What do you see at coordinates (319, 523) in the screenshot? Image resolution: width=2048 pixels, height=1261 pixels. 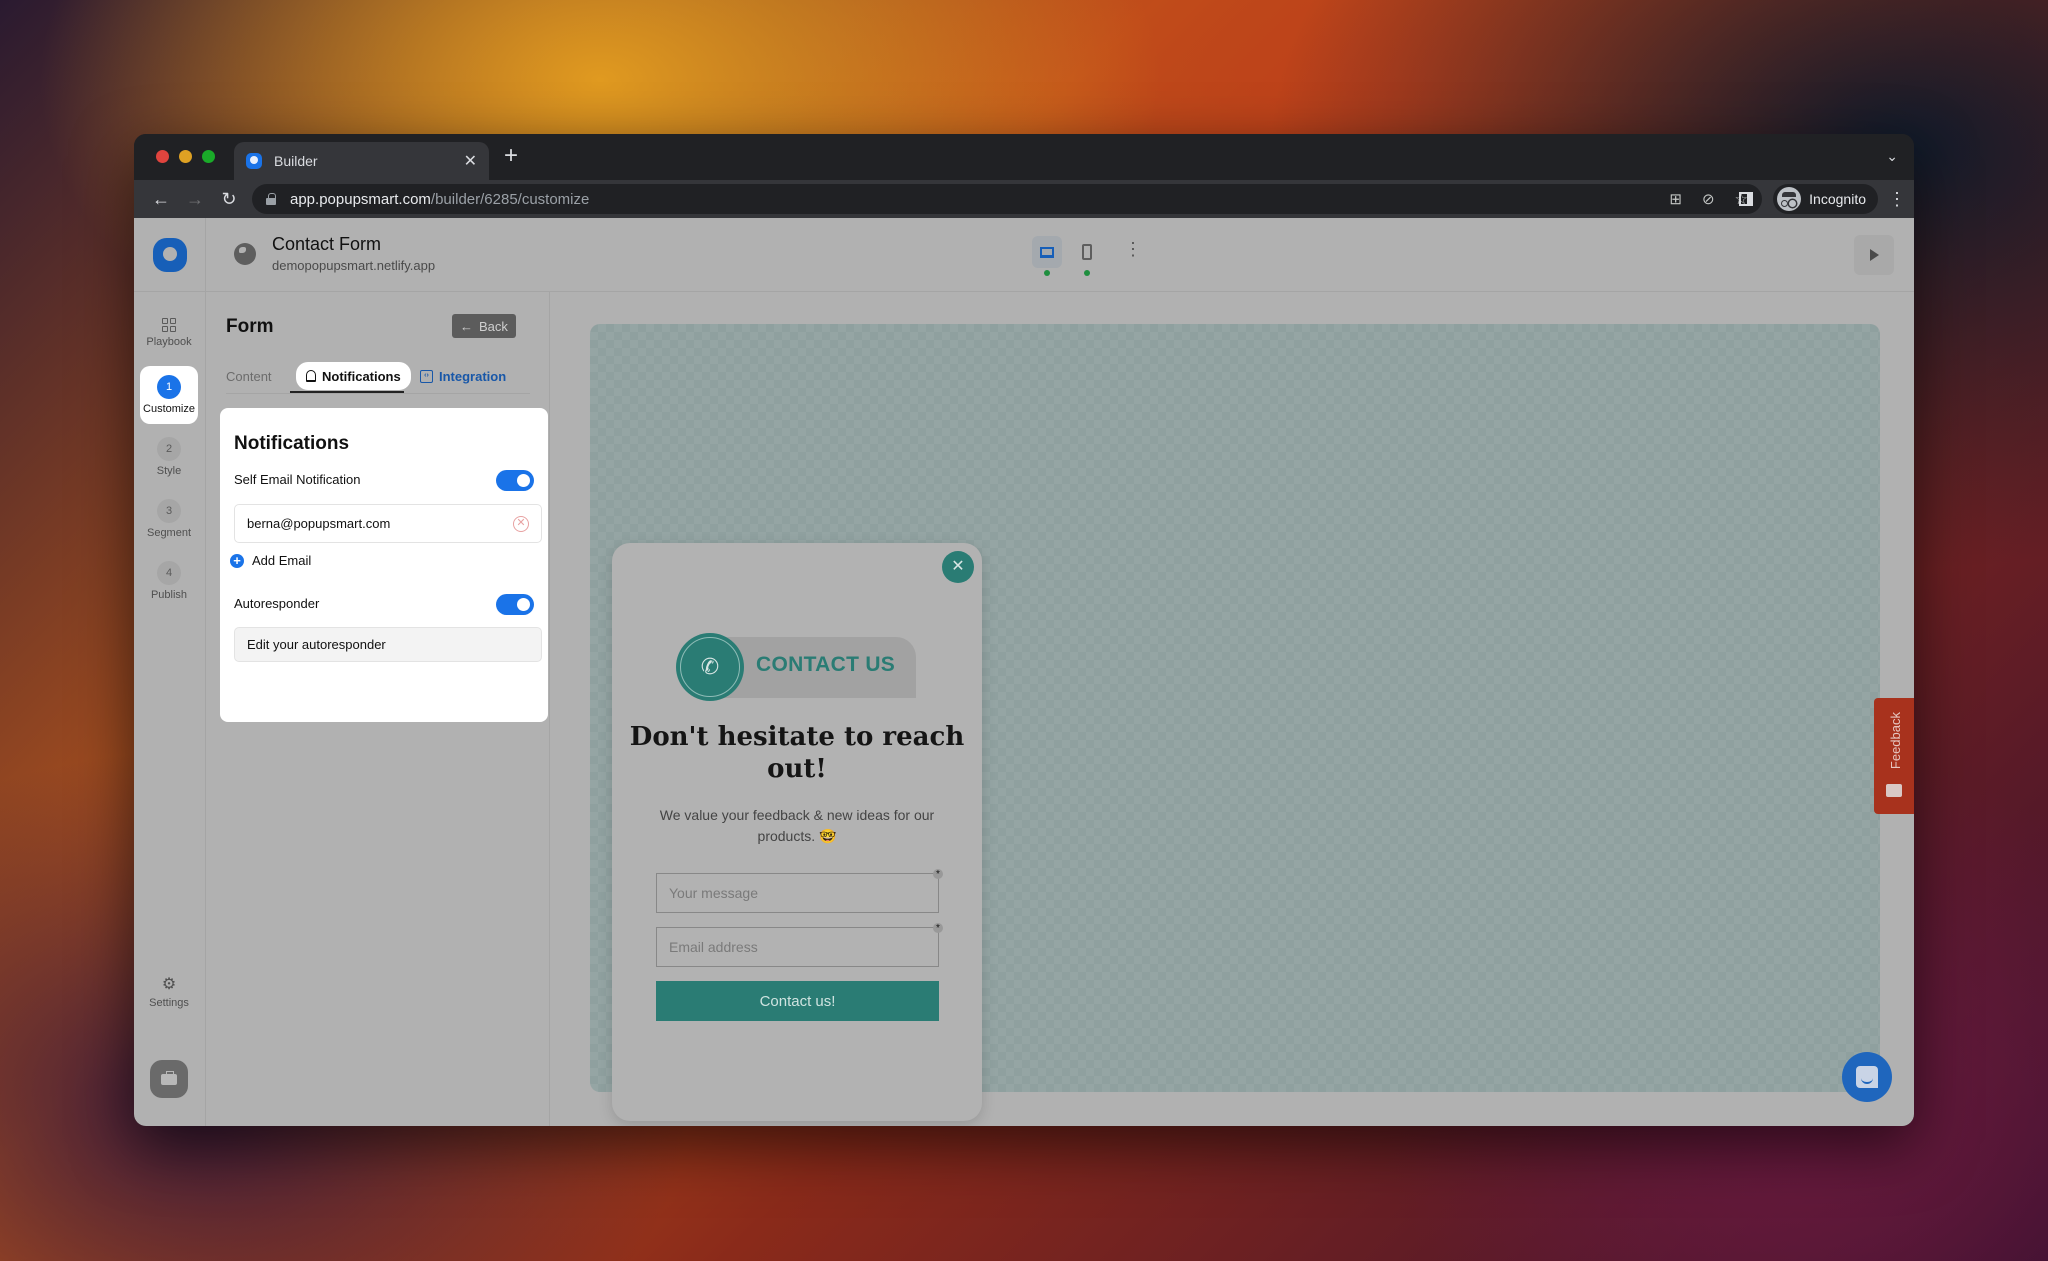 I see `email-value: berna@popupsmart.com` at bounding box center [319, 523].